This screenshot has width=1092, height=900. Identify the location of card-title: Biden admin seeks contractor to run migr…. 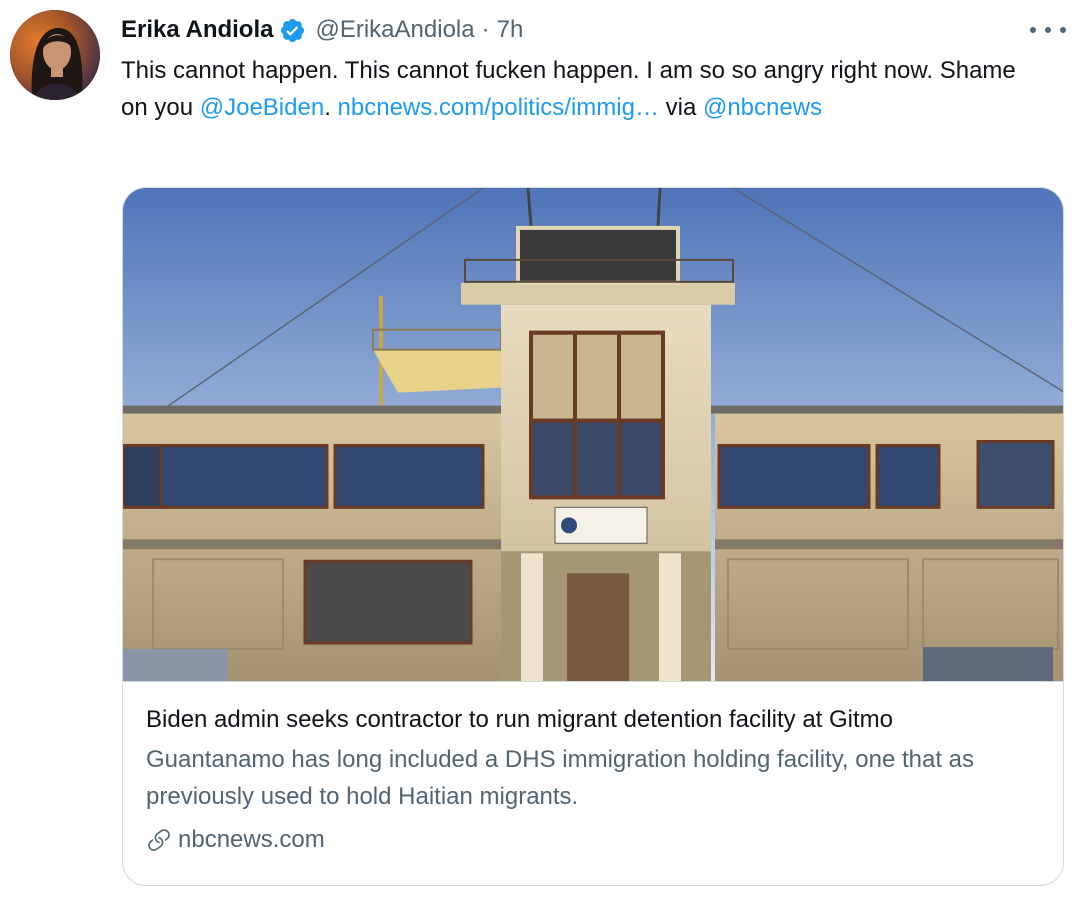
(596, 720).